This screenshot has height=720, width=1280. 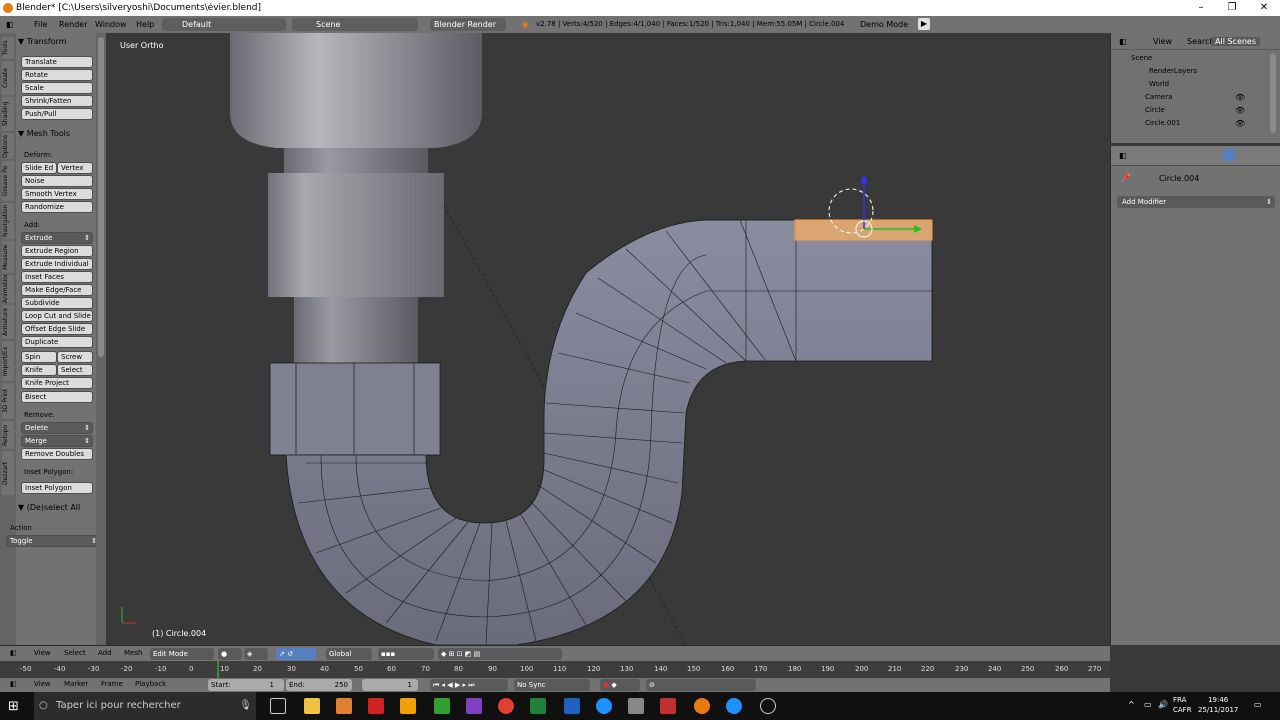 What do you see at coordinates (1141, 58) in the screenshot?
I see `outliner-row-scene: Scene` at bounding box center [1141, 58].